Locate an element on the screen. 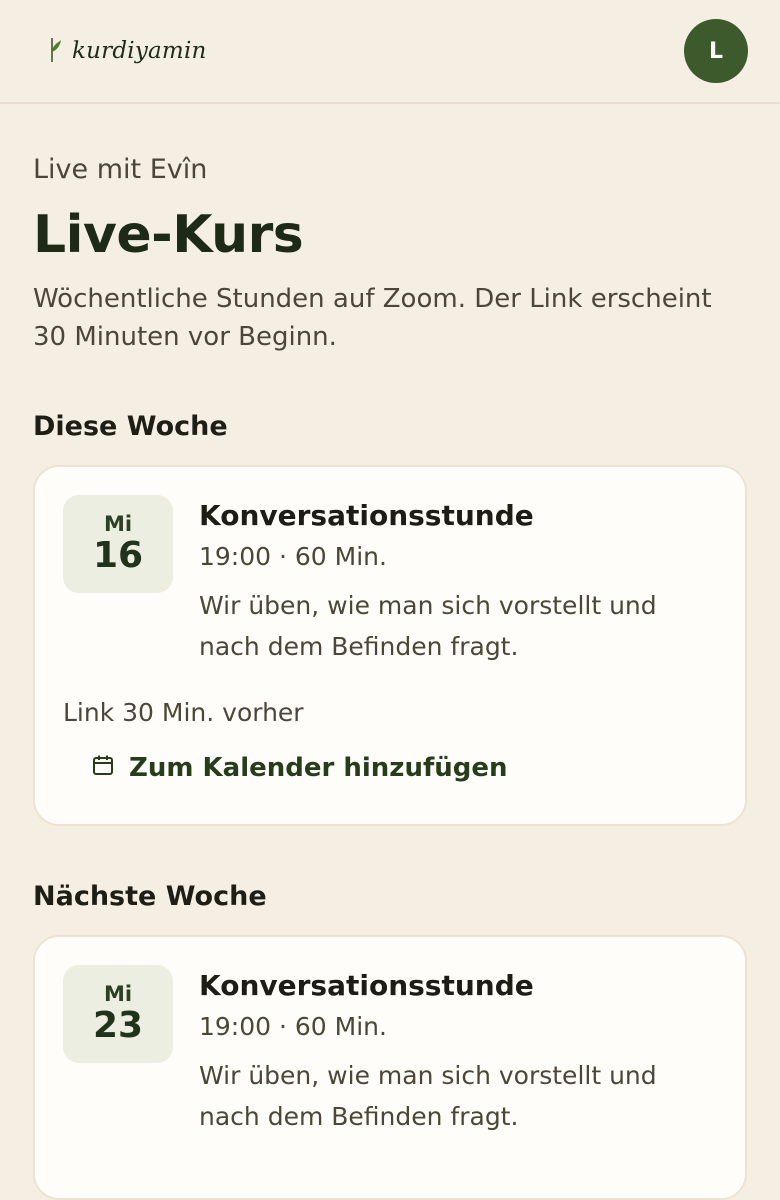  add-to-calendar-button: Zum Kalender hinzufügen is located at coordinates (404, 768).